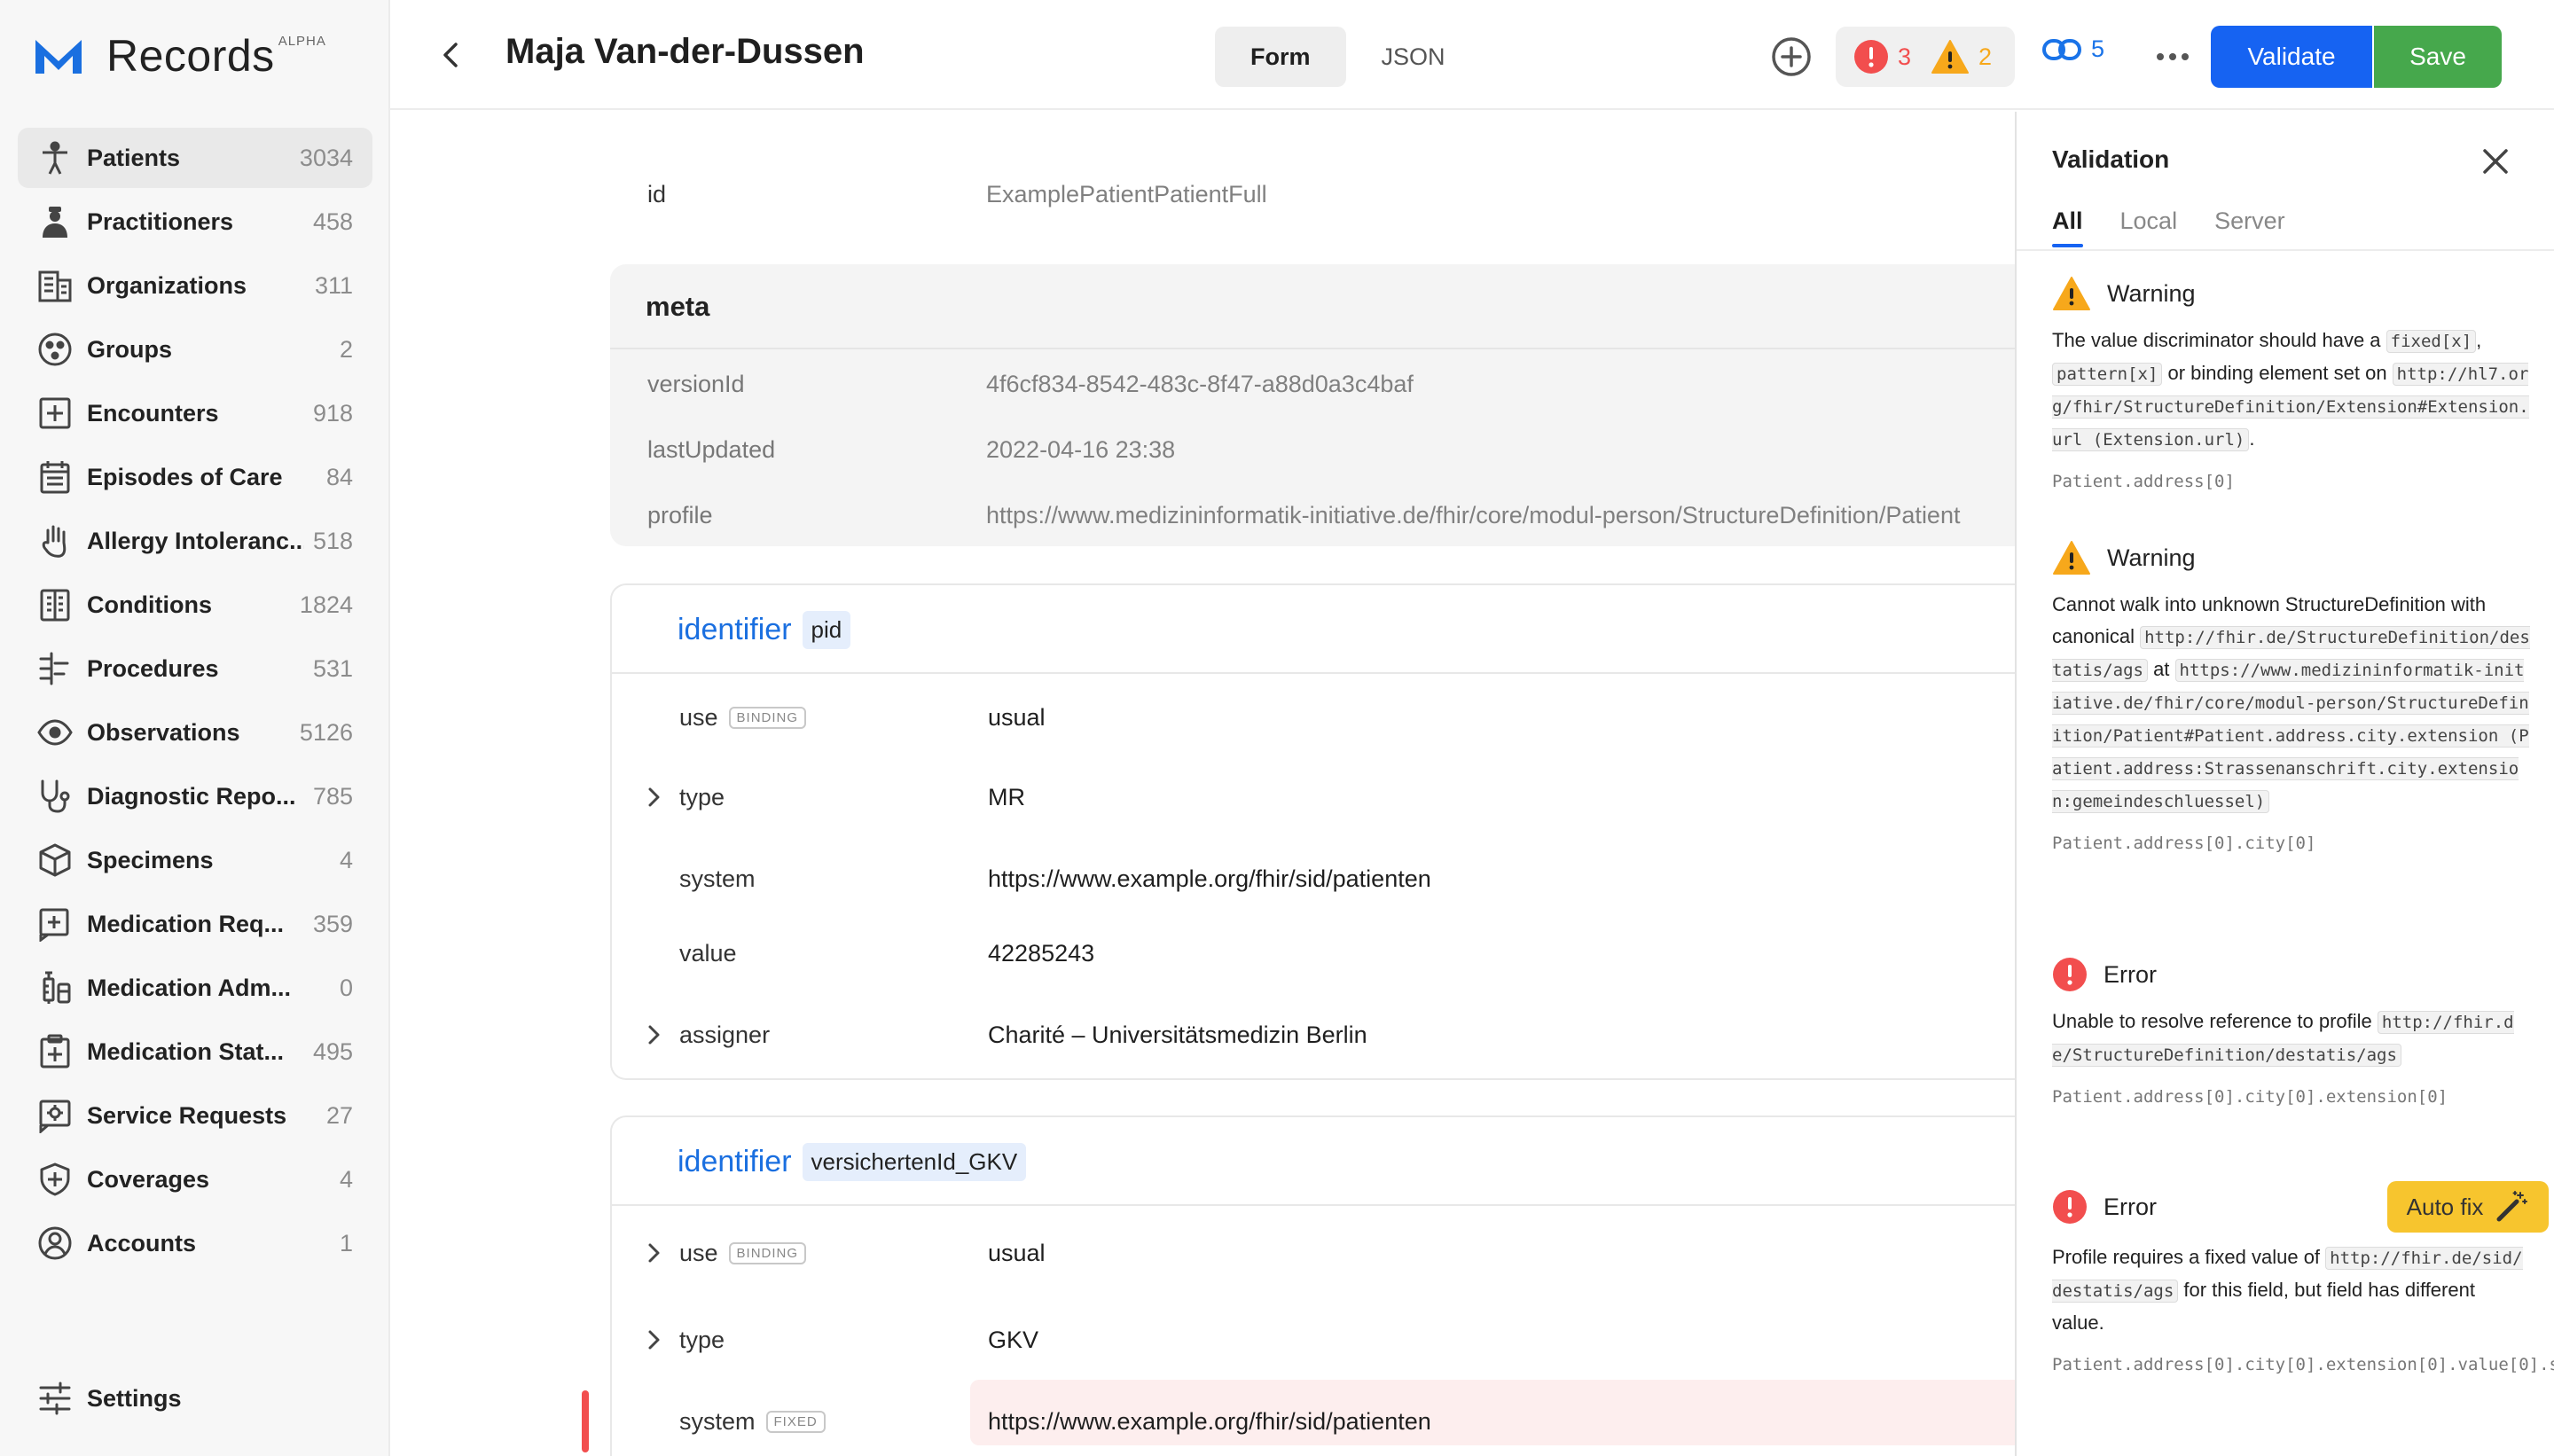 This screenshot has height=1456, width=2554. I want to click on field-value-versionid: 4f6cf834-8542-483c-8f47-a88d0a3c4baf, so click(1200, 384).